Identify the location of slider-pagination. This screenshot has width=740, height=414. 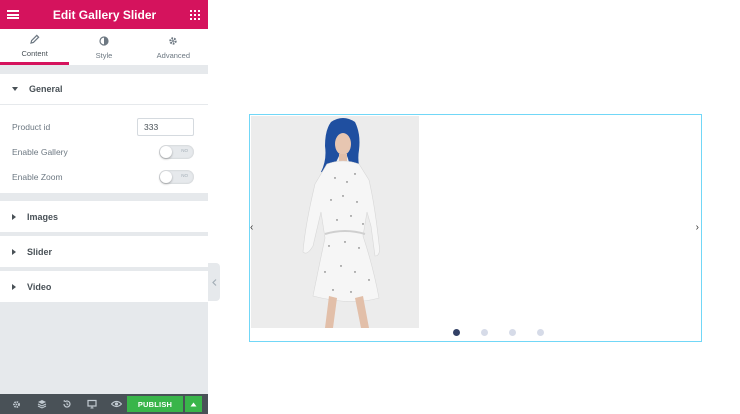
(509, 332).